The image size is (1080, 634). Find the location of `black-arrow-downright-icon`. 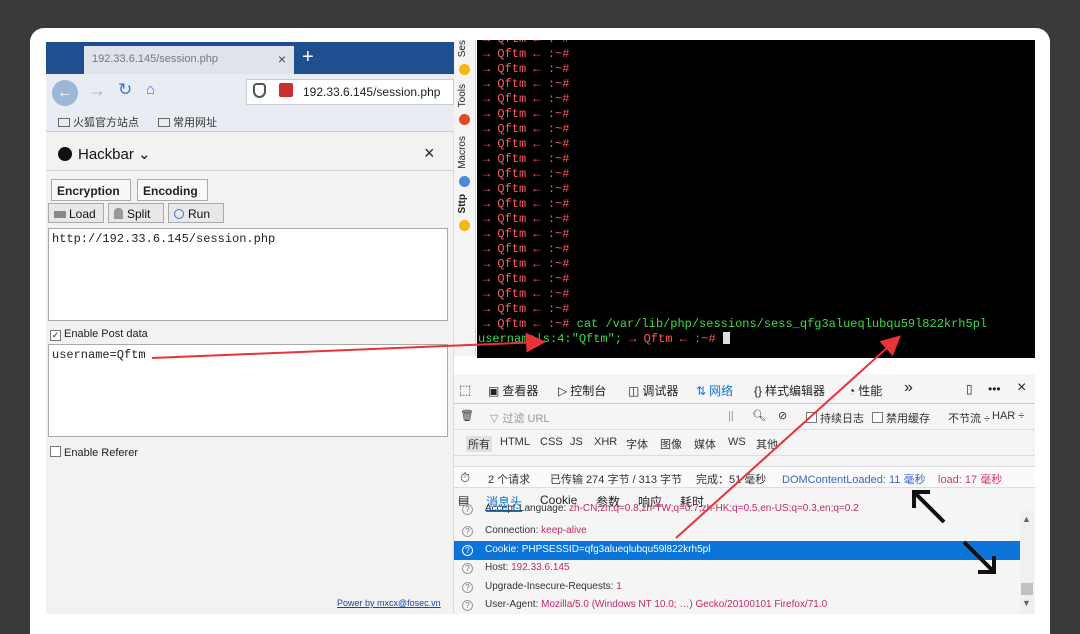

black-arrow-downright-icon is located at coordinates (979, 557).